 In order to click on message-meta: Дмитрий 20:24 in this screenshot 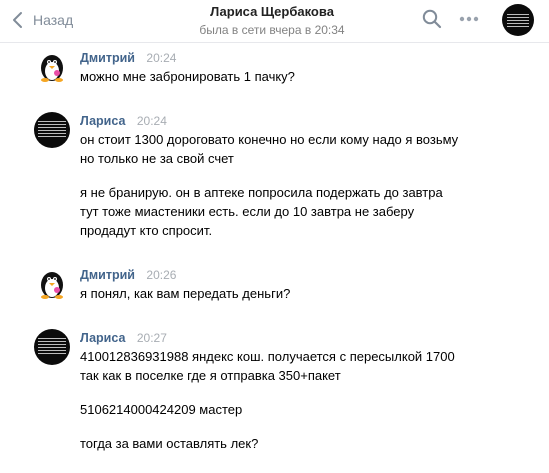, I will do `click(314, 55)`.